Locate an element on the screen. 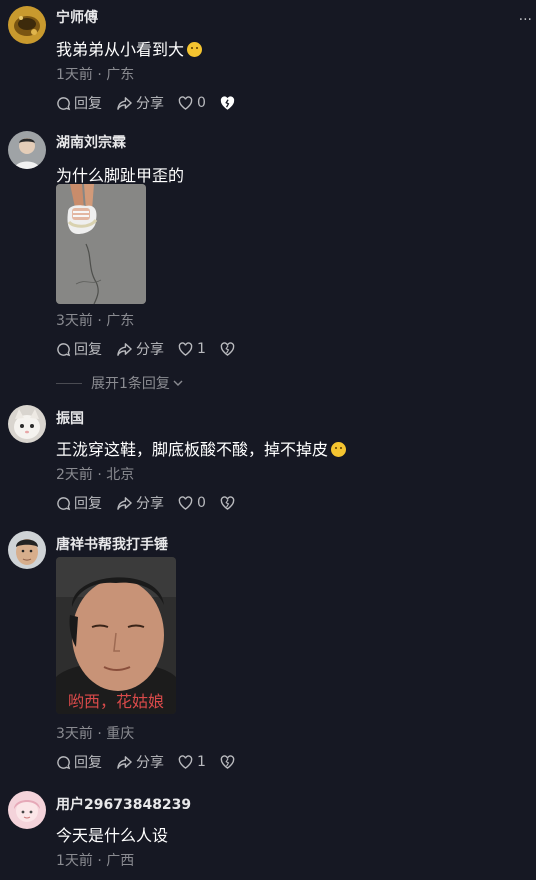  image-caption: 哟西，花姑娘 is located at coordinates (116, 701).